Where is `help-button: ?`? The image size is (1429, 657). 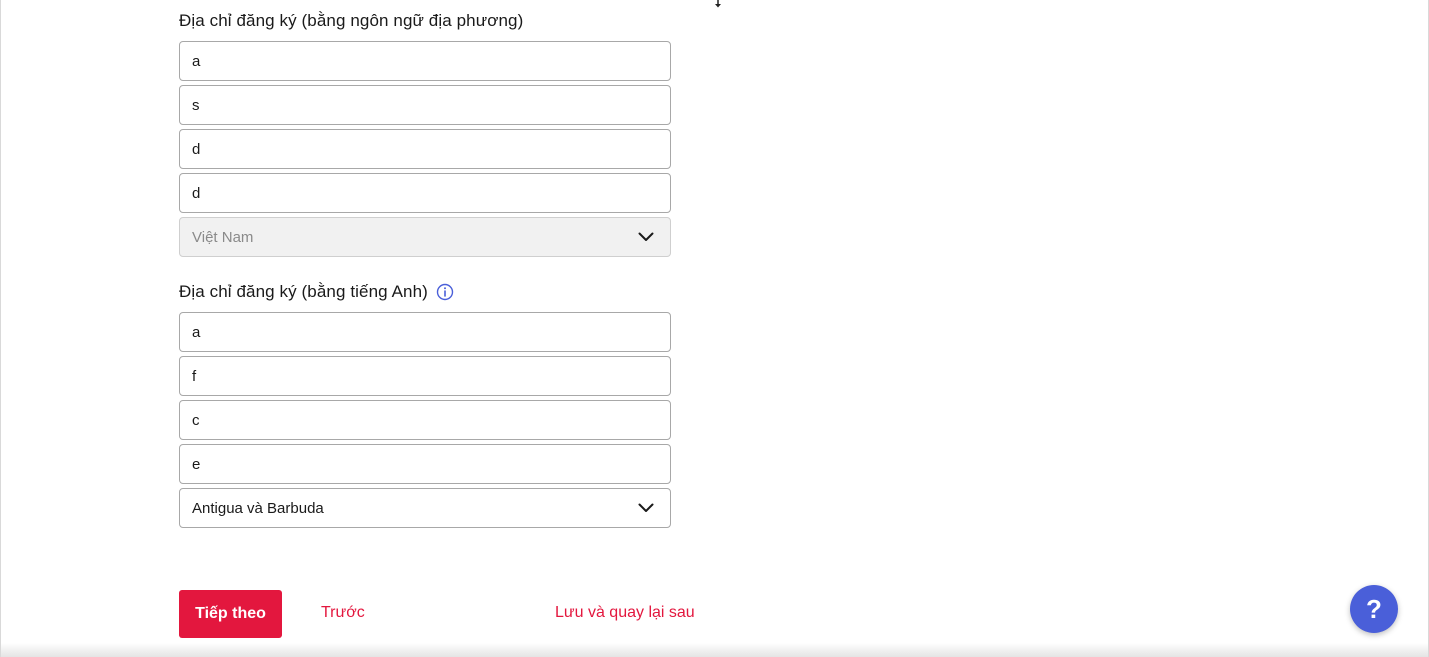
help-button: ? is located at coordinates (1374, 609).